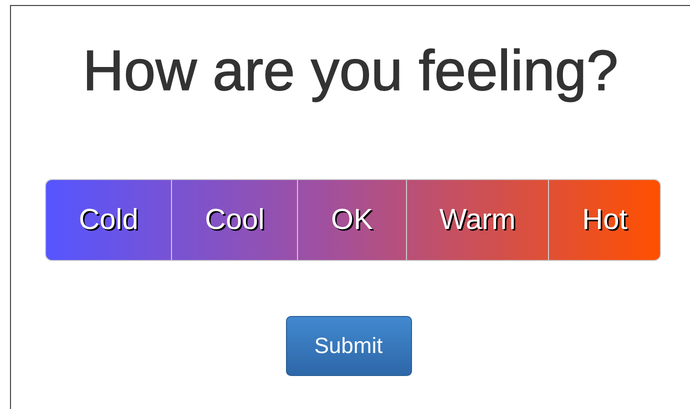 The height and width of the screenshot is (409, 690). What do you see at coordinates (234, 220) in the screenshot?
I see `feeling-option: Cool` at bounding box center [234, 220].